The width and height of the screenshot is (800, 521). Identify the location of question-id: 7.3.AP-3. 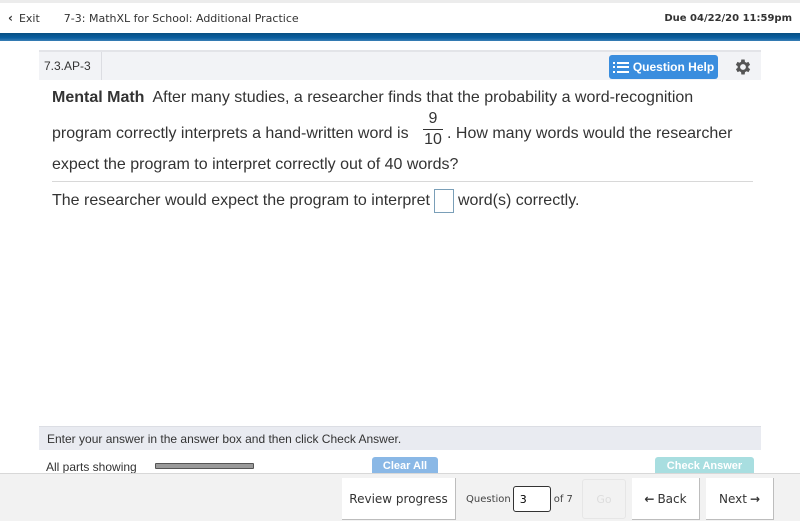
(70, 66).